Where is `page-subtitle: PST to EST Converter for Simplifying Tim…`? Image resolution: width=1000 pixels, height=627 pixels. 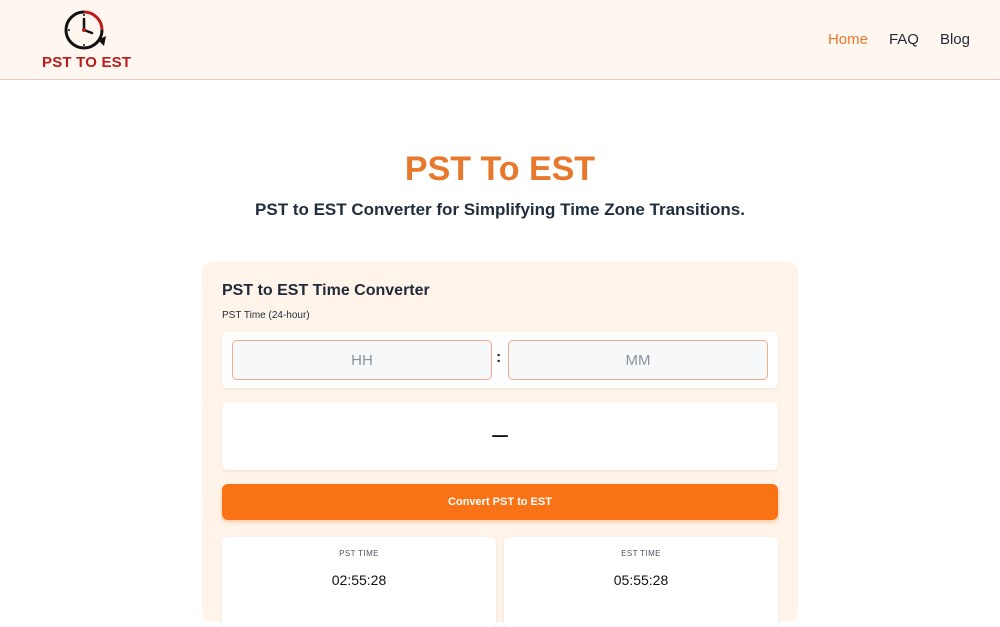
page-subtitle: PST to EST Converter for Simplifying Tim… is located at coordinates (500, 209).